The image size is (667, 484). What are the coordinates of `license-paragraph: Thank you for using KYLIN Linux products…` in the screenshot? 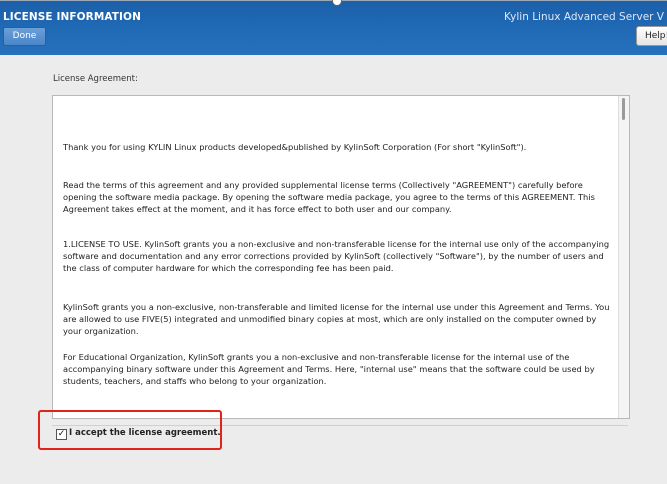 It's located at (295, 147).